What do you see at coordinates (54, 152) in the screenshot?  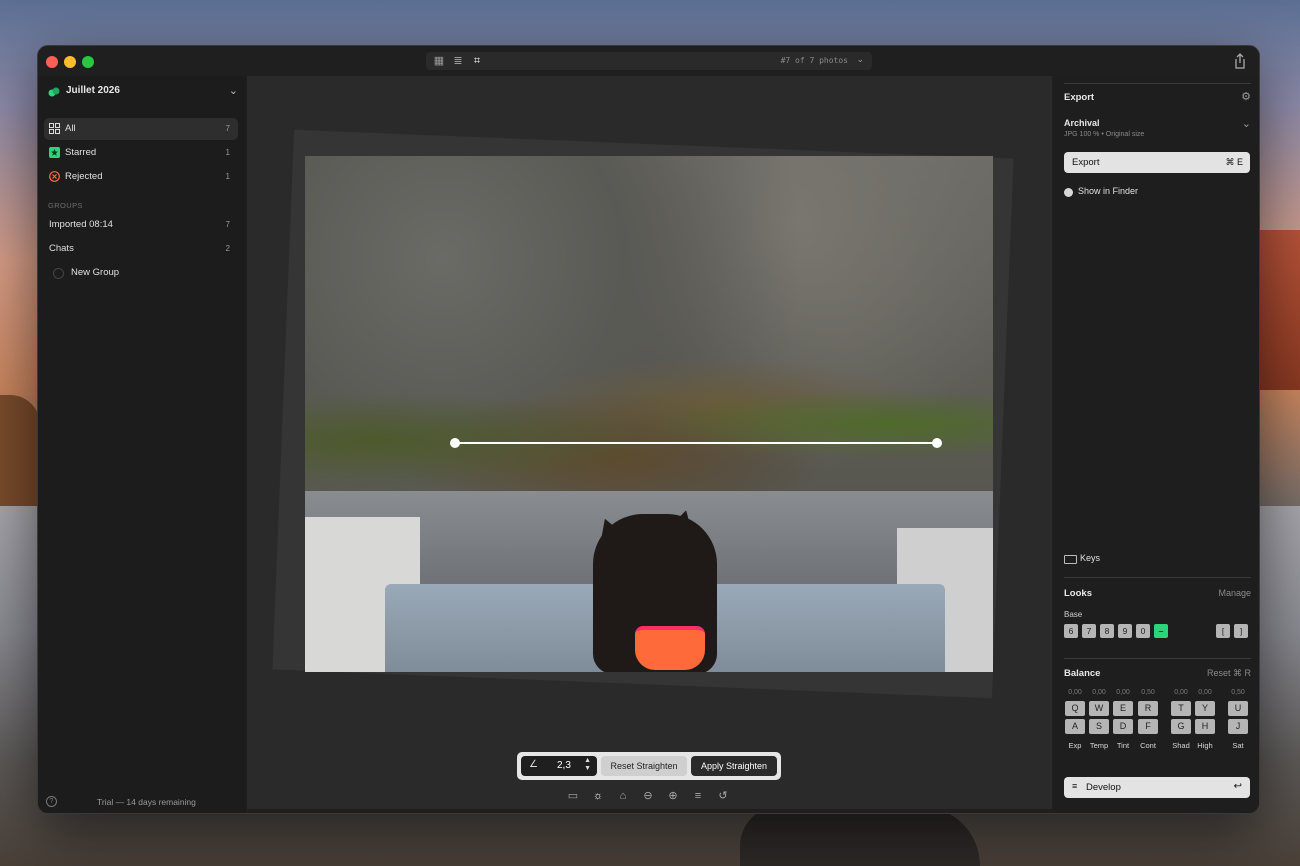 I see `star-icon` at bounding box center [54, 152].